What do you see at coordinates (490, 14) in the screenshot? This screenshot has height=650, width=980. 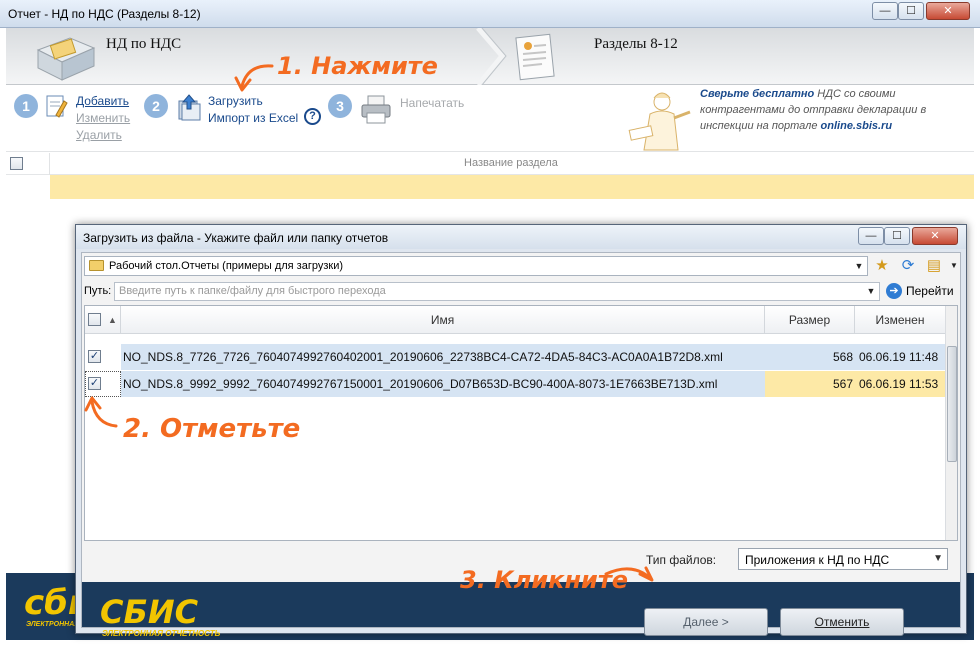 I see `main-titlebar: Отчет - НД по НДС (Разделы 8-12) — ☐ ✕` at bounding box center [490, 14].